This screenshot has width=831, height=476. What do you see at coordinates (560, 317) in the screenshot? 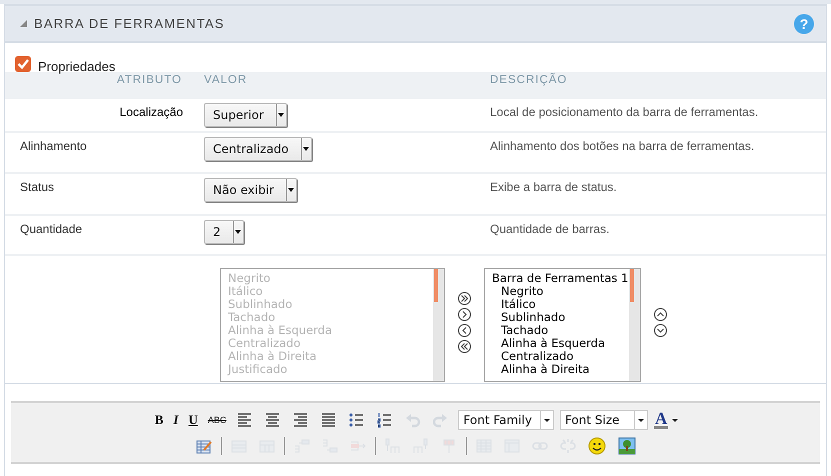
I see `list-item: Sublinhado` at bounding box center [560, 317].